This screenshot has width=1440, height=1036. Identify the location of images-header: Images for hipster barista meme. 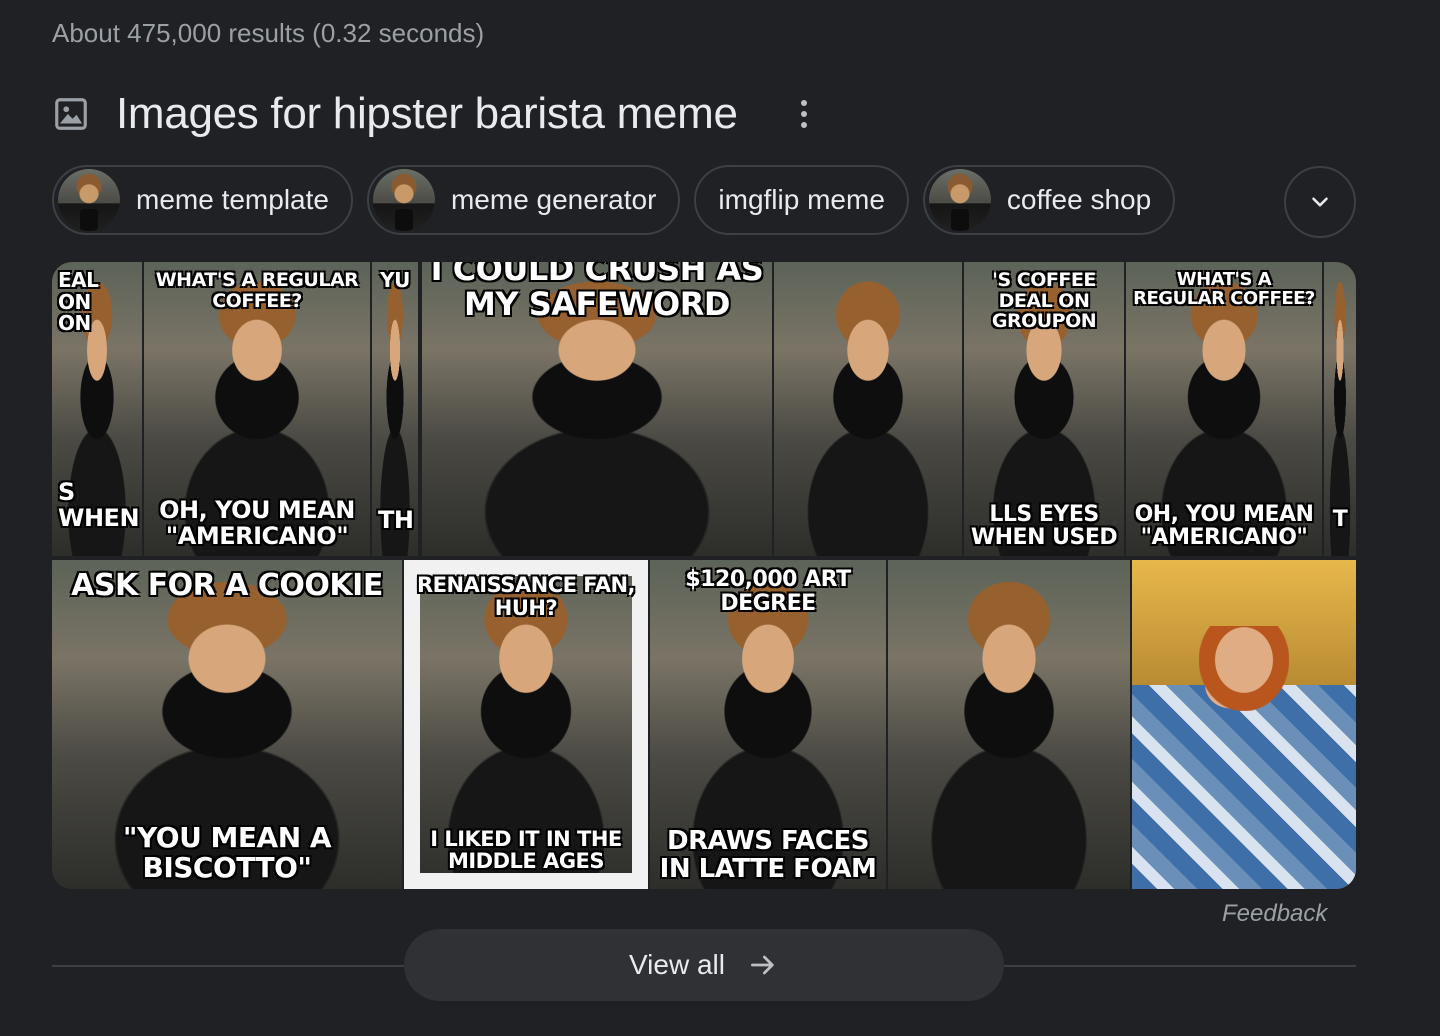
(434, 114).